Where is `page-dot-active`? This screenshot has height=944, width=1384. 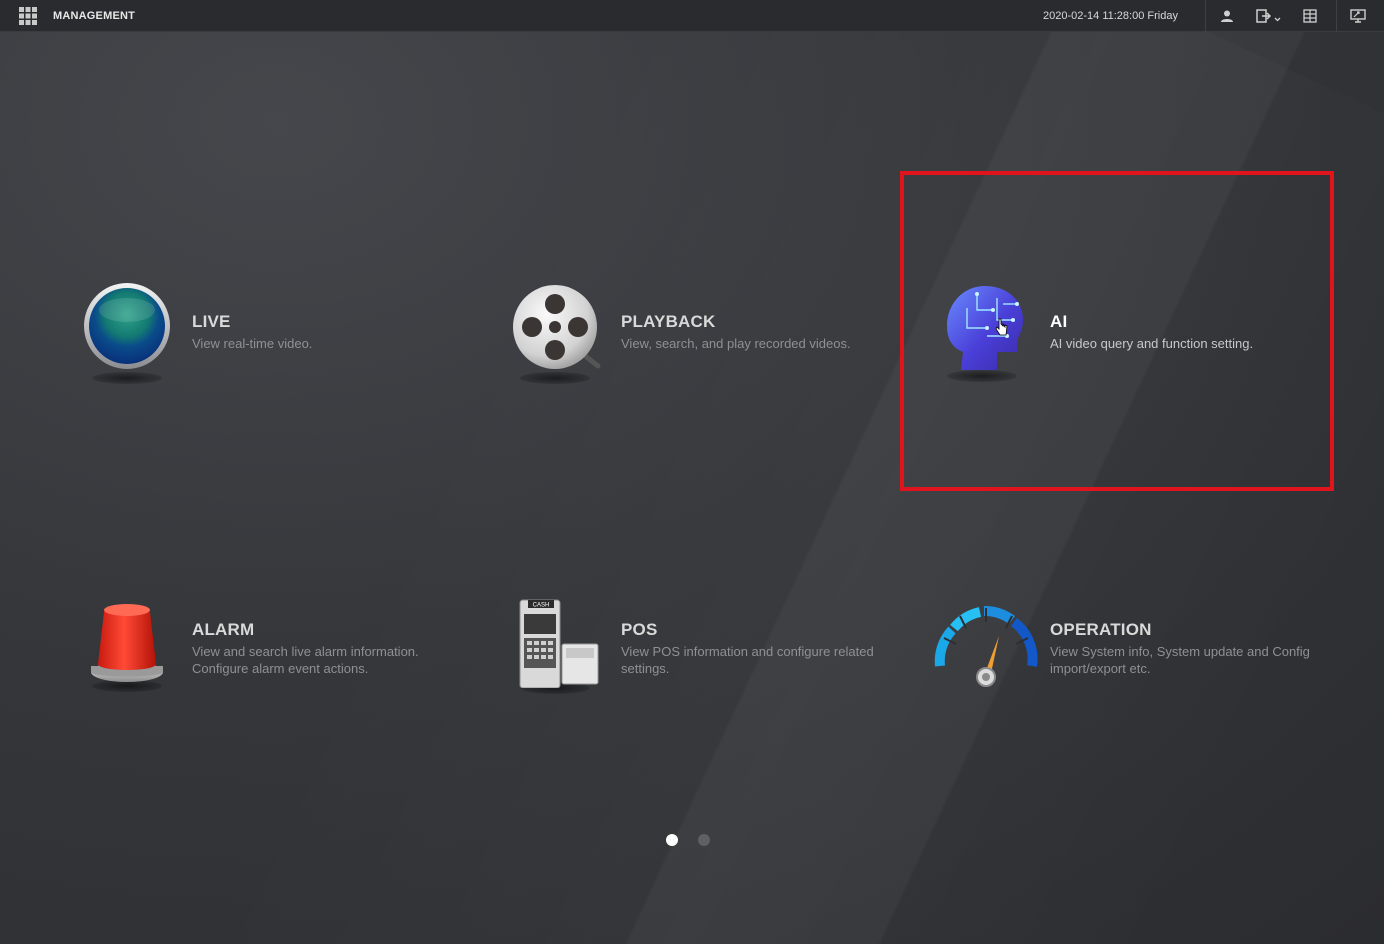
page-dot-active is located at coordinates (672, 840).